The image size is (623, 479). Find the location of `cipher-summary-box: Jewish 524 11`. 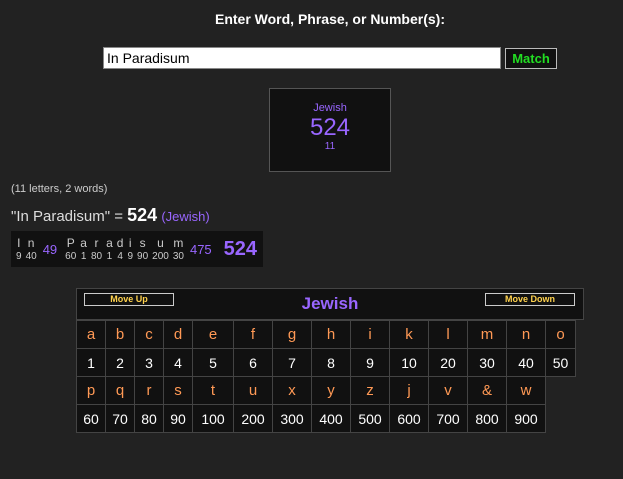

cipher-summary-box: Jewish 524 11 is located at coordinates (330, 130).